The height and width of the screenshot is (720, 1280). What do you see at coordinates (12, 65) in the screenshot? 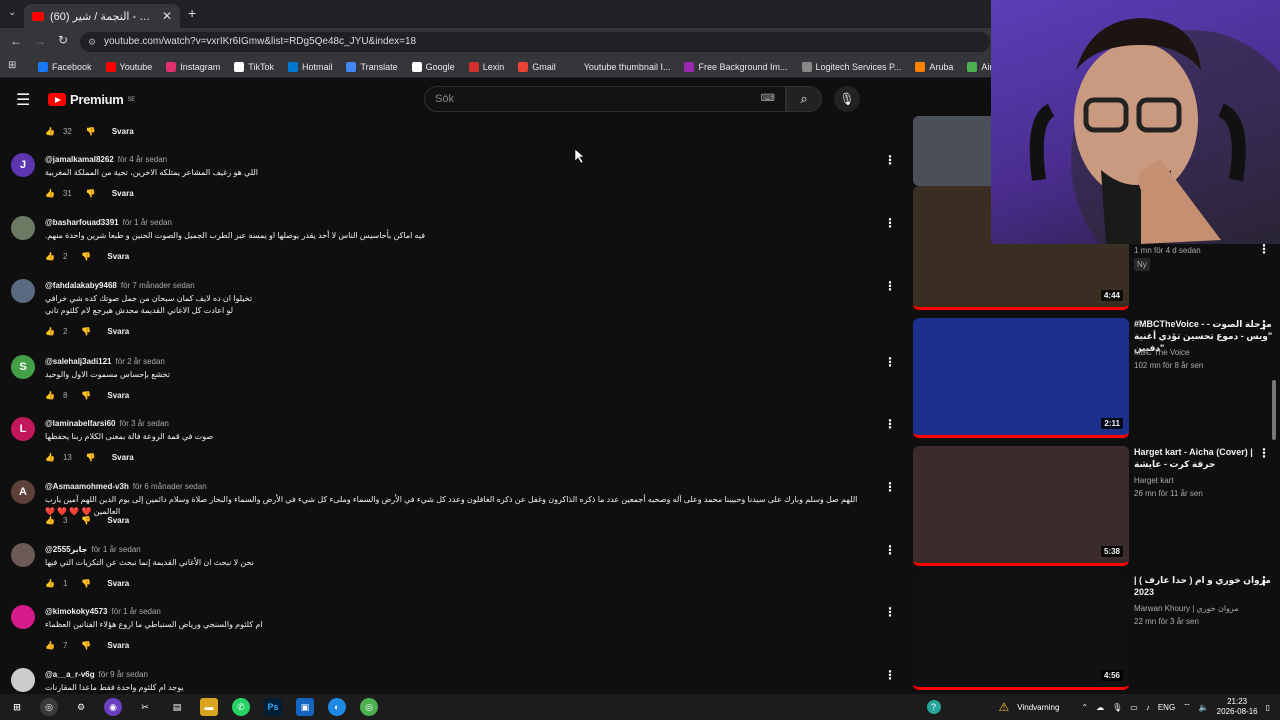
I see `apps-grid-icon: ⊞` at bounding box center [12, 65].